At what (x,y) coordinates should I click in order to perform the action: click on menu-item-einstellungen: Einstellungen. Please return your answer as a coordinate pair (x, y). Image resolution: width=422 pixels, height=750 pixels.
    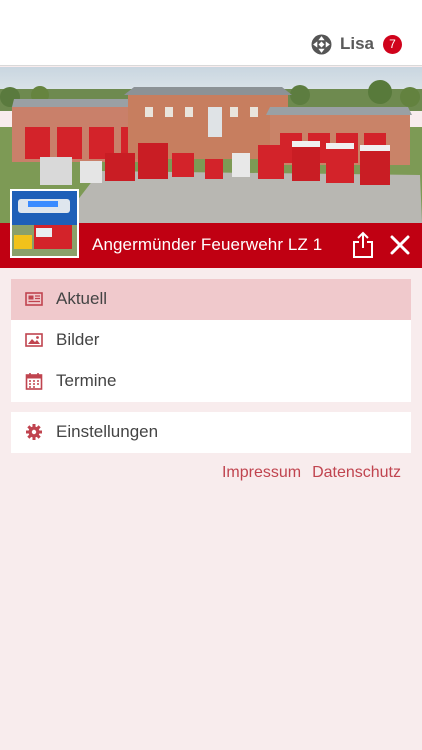
    Looking at the image, I should click on (211, 432).